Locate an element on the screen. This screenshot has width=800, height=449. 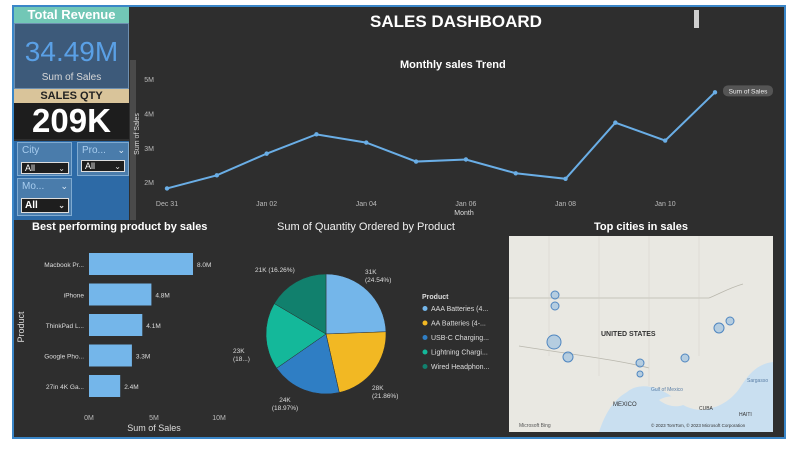
total-revenue-value: 34.49M is located at coordinates (71, 51).